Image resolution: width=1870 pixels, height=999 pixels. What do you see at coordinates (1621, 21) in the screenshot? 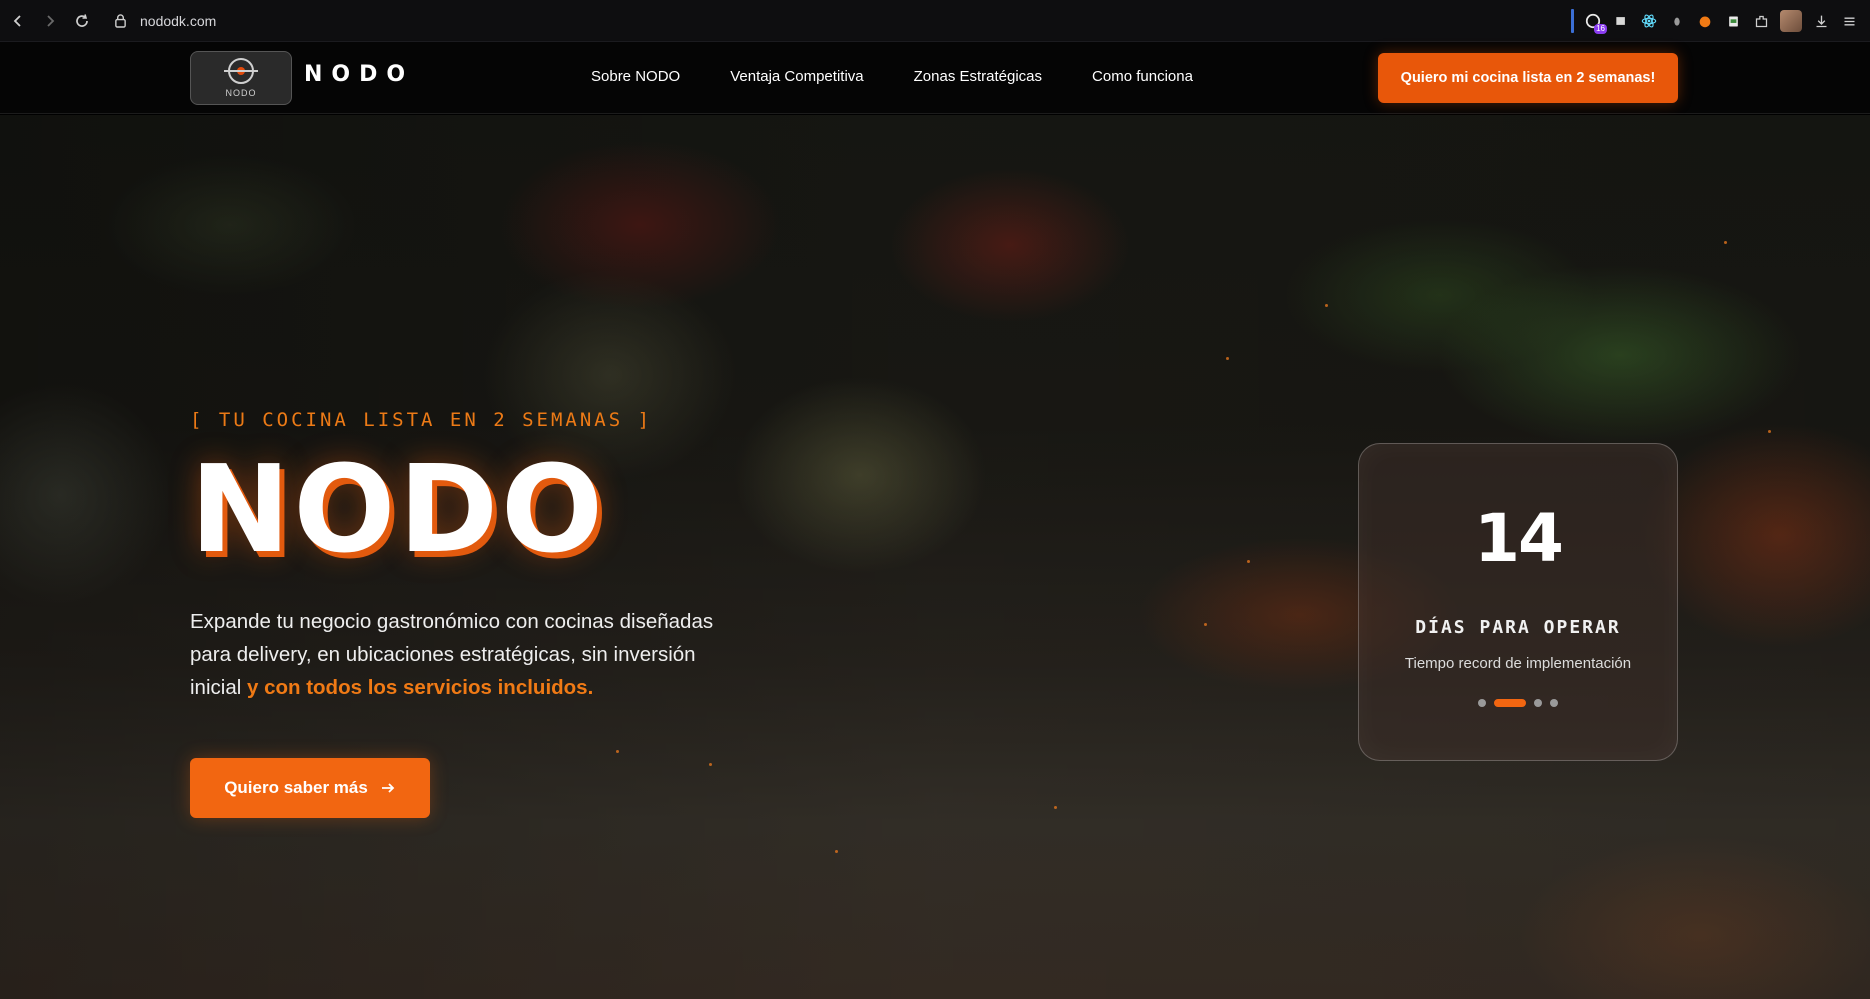
I see `puzzle-extension-icon` at bounding box center [1621, 21].